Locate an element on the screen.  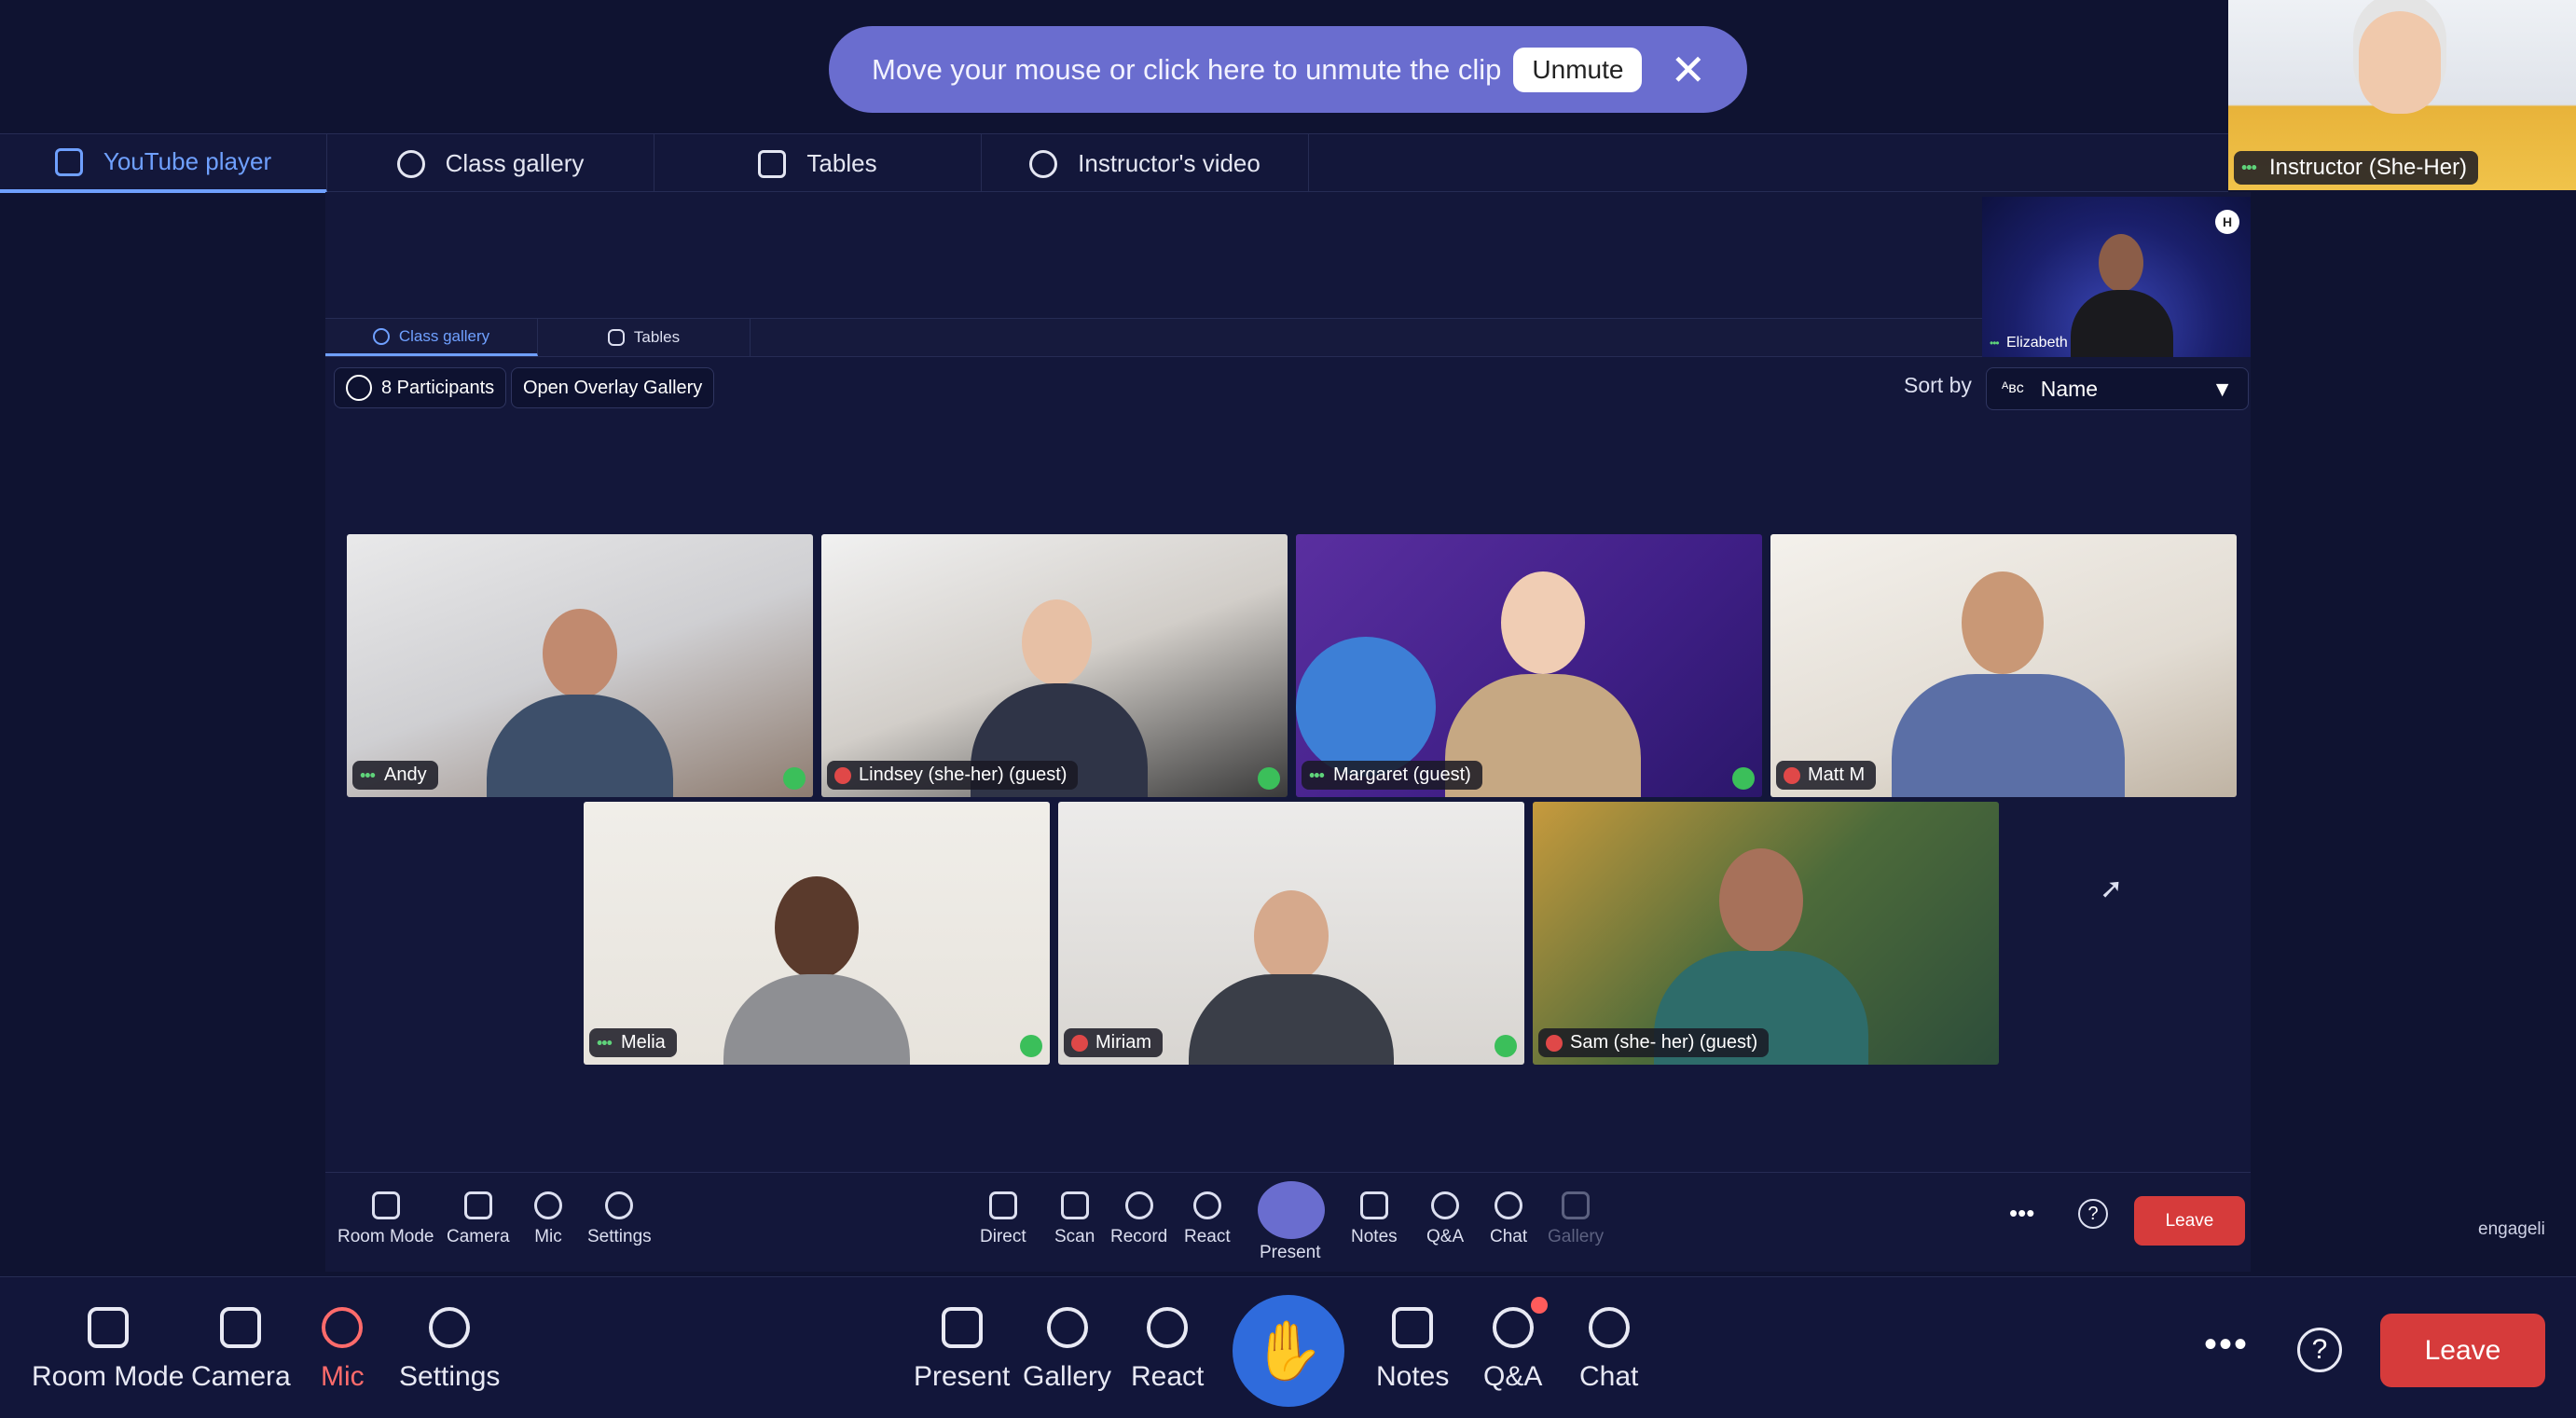
qa-notification-badge is located at coordinates (1539, 1305).